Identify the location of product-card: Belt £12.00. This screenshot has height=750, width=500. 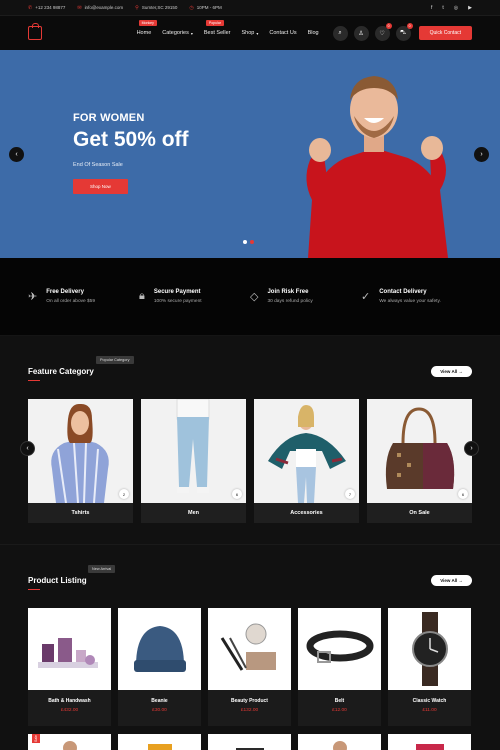
(339, 667).